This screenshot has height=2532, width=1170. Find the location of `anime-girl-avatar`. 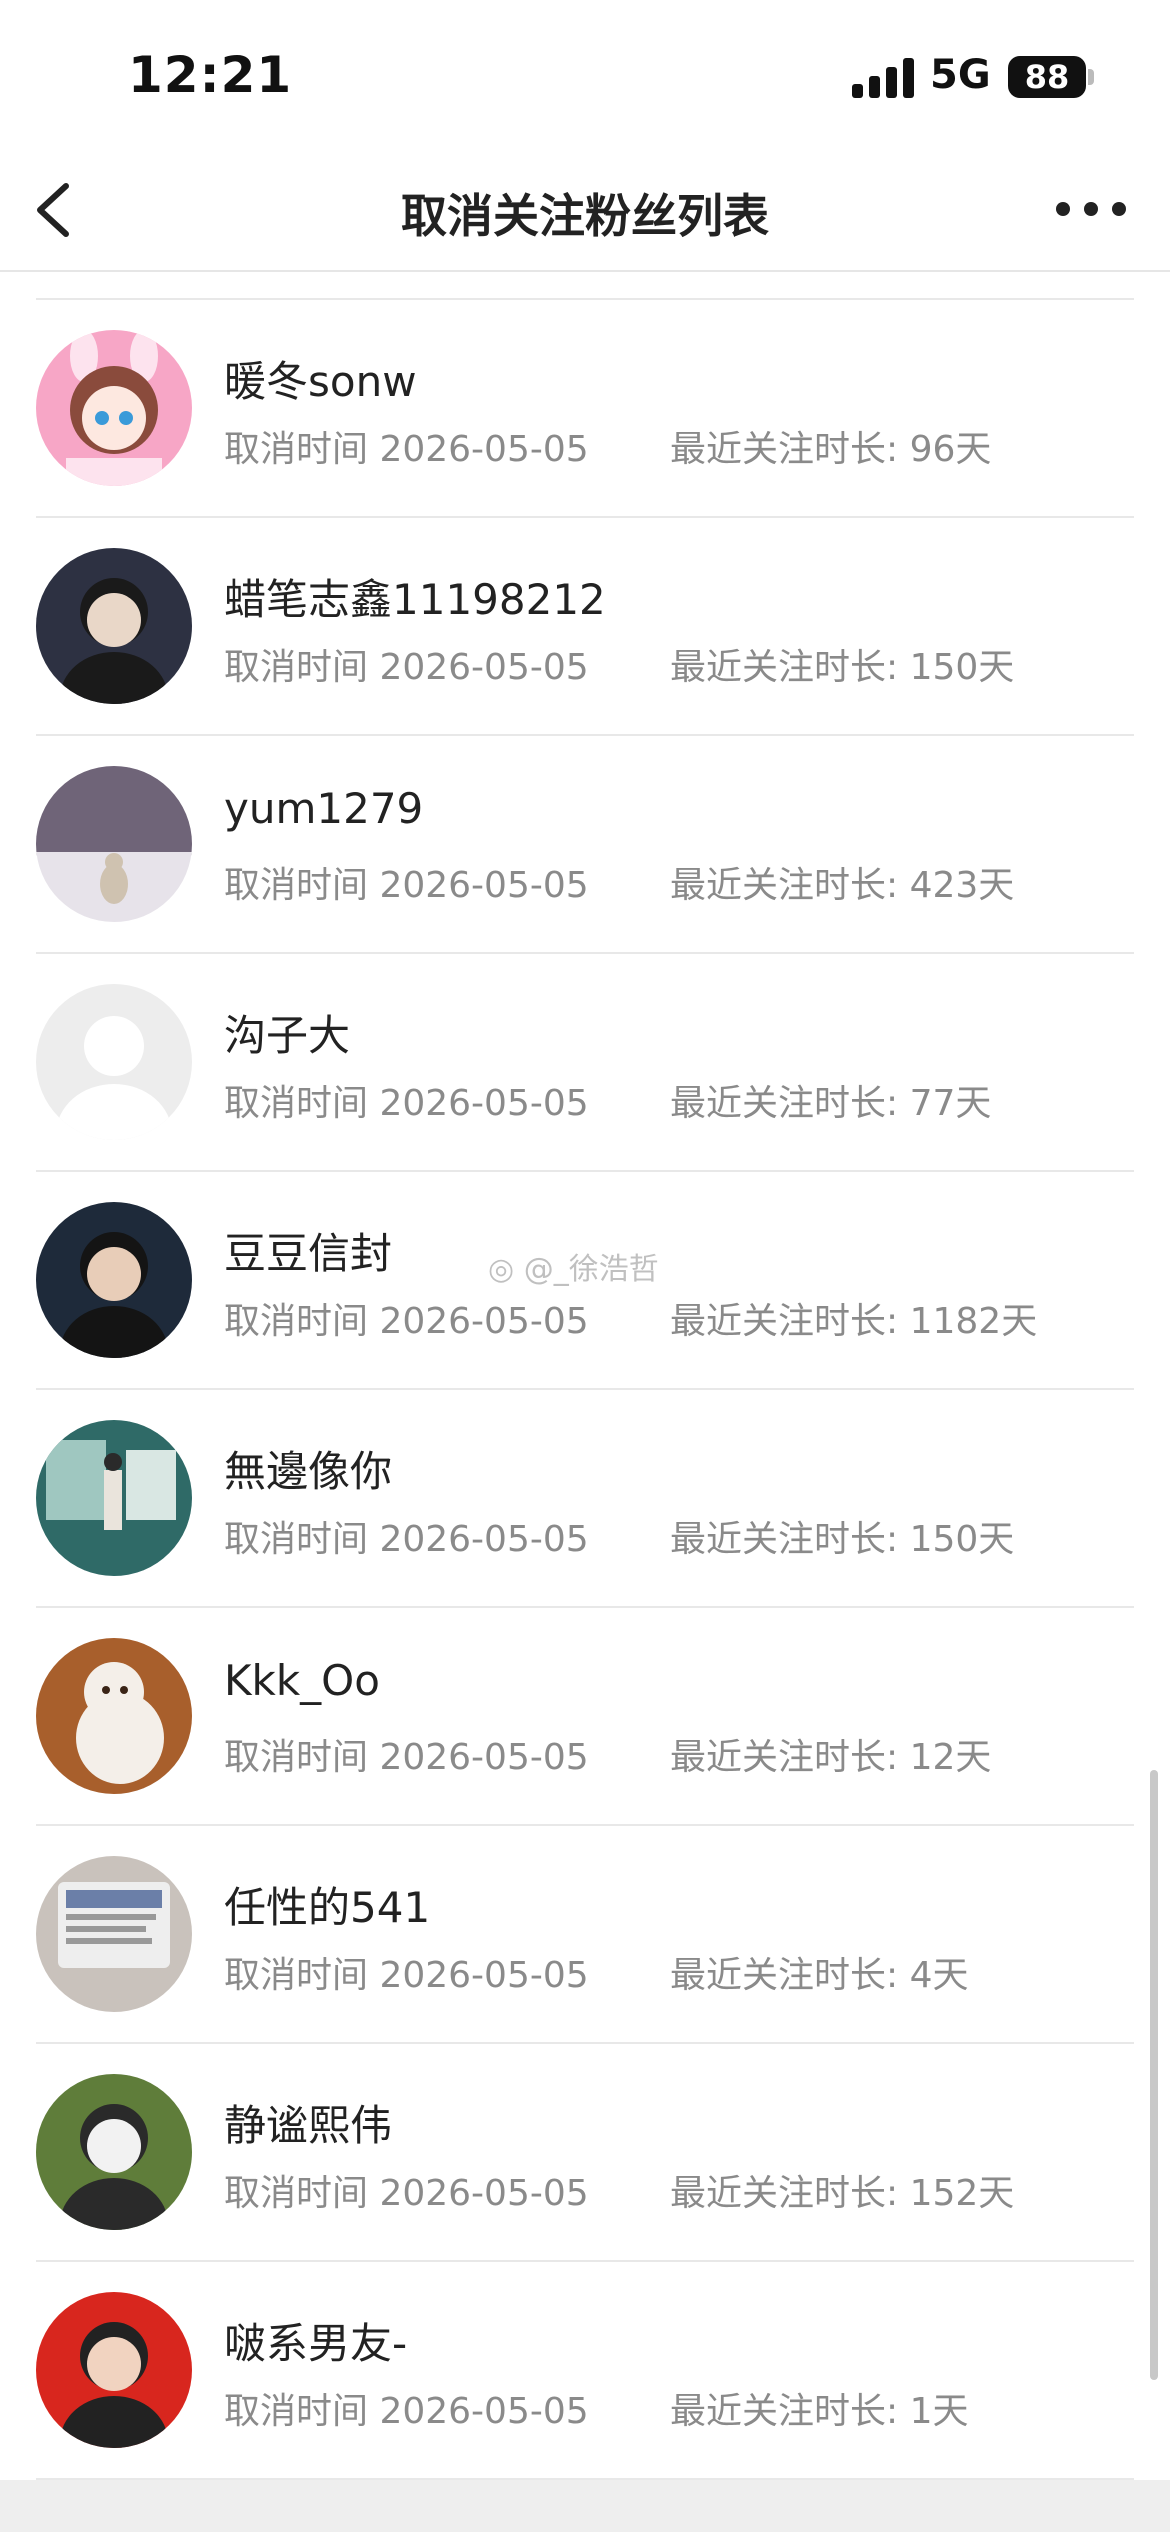

anime-girl-avatar is located at coordinates (114, 408).